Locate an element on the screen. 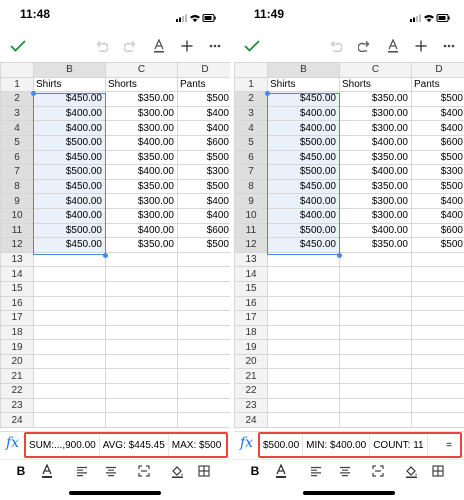  row-number: 3 is located at coordinates (251, 113).